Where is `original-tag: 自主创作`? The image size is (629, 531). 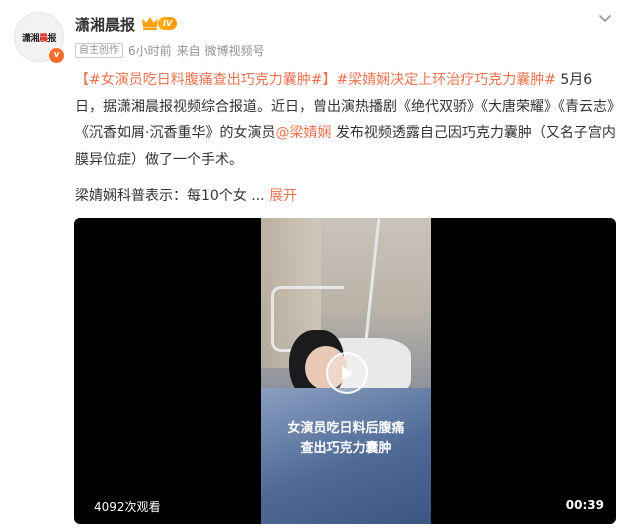
original-tag: 自主创作 is located at coordinates (99, 50).